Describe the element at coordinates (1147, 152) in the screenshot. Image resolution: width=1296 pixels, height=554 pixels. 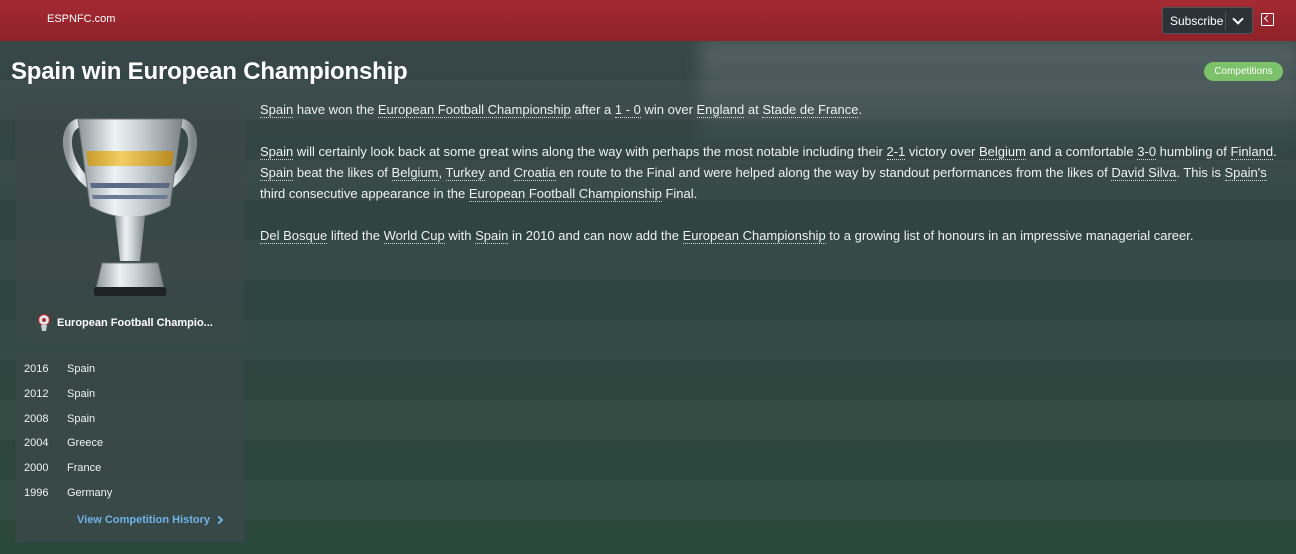
I see `score-link: 3-0` at that location.